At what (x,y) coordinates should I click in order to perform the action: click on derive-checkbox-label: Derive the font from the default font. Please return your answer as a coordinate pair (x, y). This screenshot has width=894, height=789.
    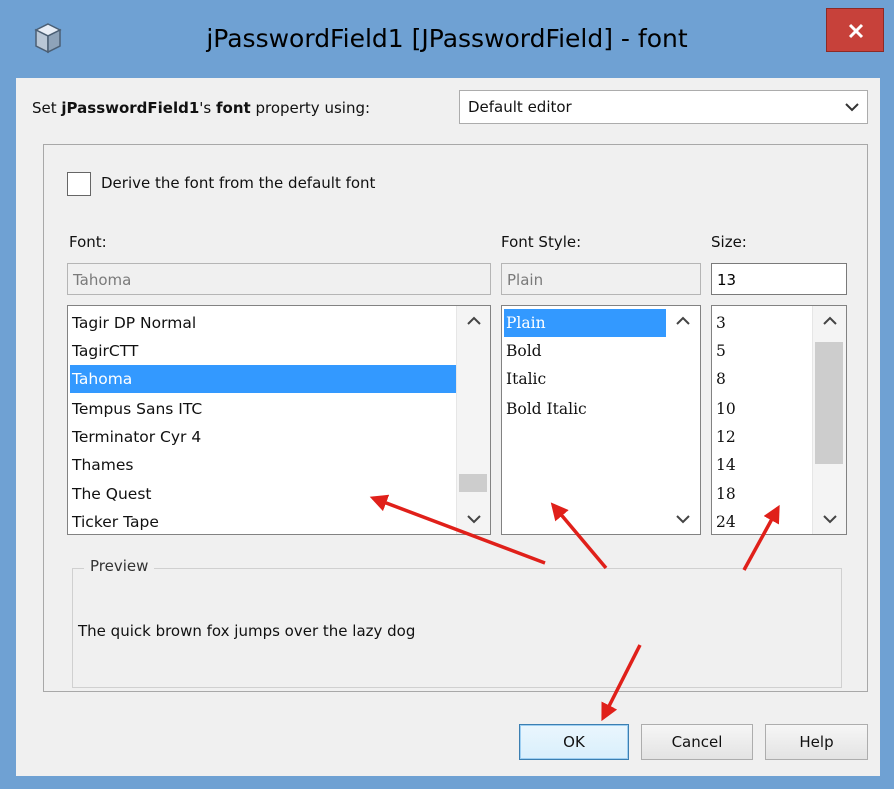
    Looking at the image, I should click on (238, 183).